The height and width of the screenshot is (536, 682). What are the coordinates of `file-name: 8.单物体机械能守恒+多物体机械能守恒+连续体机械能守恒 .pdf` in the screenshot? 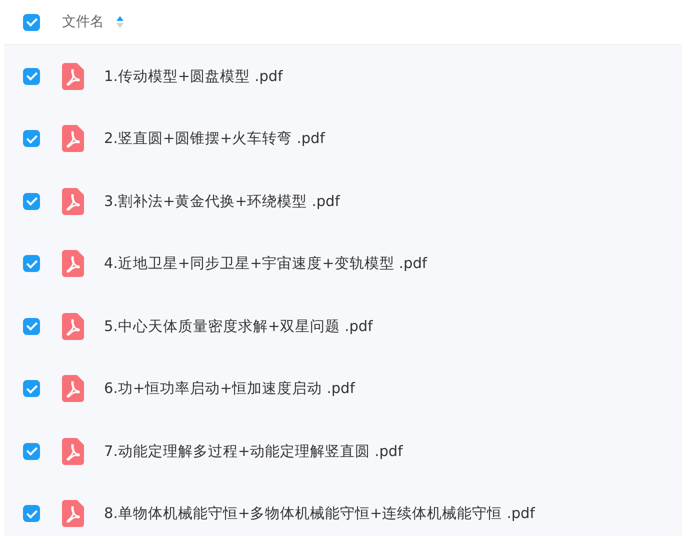 It's located at (319, 514).